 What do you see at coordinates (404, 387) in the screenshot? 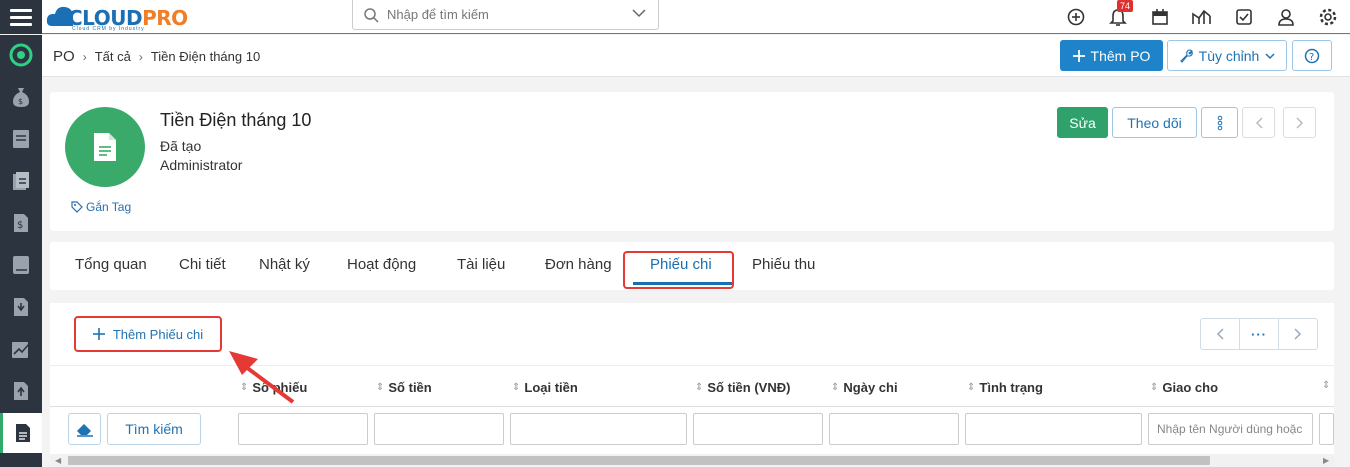
I see `column-amount: ⇕ Số tiền` at bounding box center [404, 387].